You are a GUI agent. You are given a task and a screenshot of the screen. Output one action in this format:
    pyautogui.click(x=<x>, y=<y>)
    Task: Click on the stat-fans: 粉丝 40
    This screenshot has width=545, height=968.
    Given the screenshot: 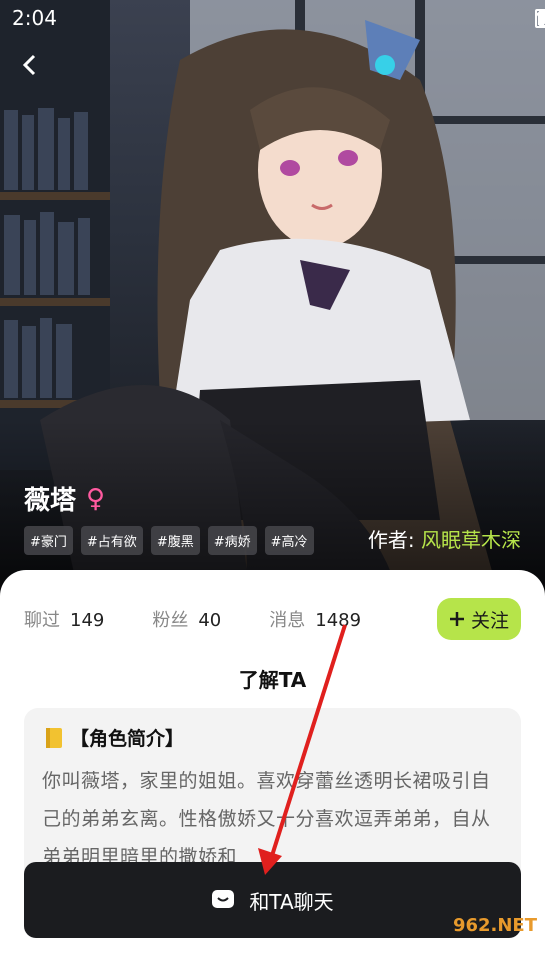 What is the action you would take?
    pyautogui.click(x=186, y=619)
    